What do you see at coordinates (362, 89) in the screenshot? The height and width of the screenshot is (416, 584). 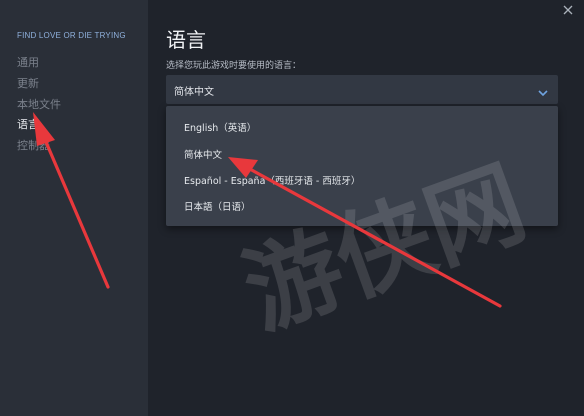 I see `language-select: 简体中文` at bounding box center [362, 89].